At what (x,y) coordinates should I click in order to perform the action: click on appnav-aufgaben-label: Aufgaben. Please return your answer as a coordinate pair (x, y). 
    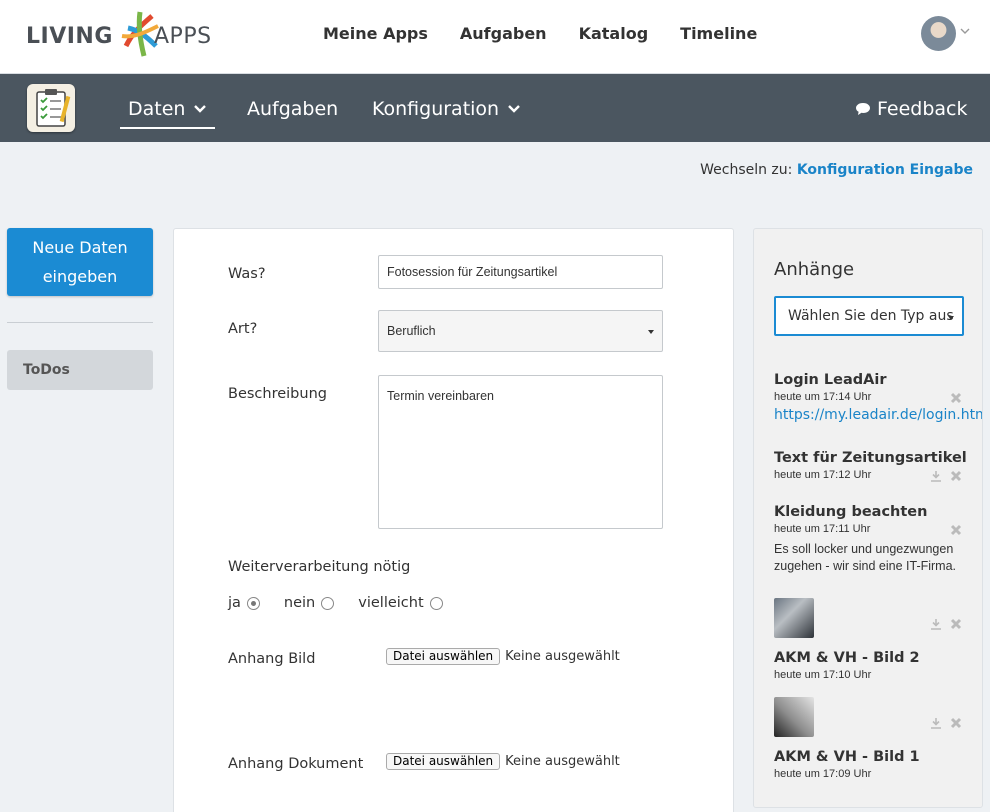
    Looking at the image, I should click on (293, 109).